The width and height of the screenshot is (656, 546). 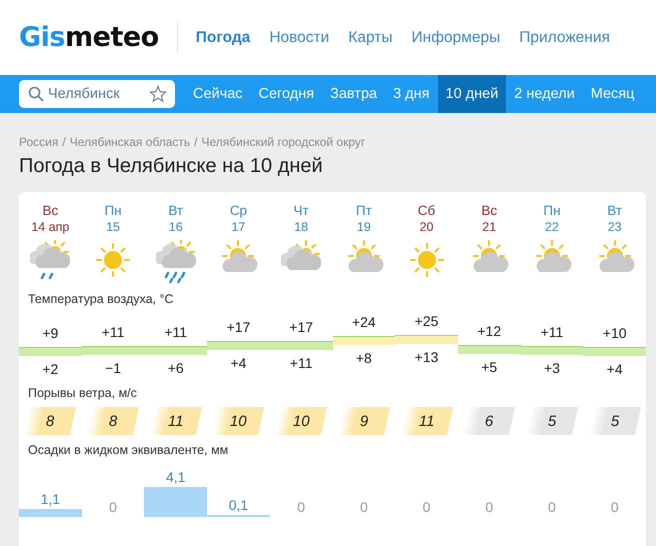 I want to click on weekday: Ср, so click(x=239, y=210).